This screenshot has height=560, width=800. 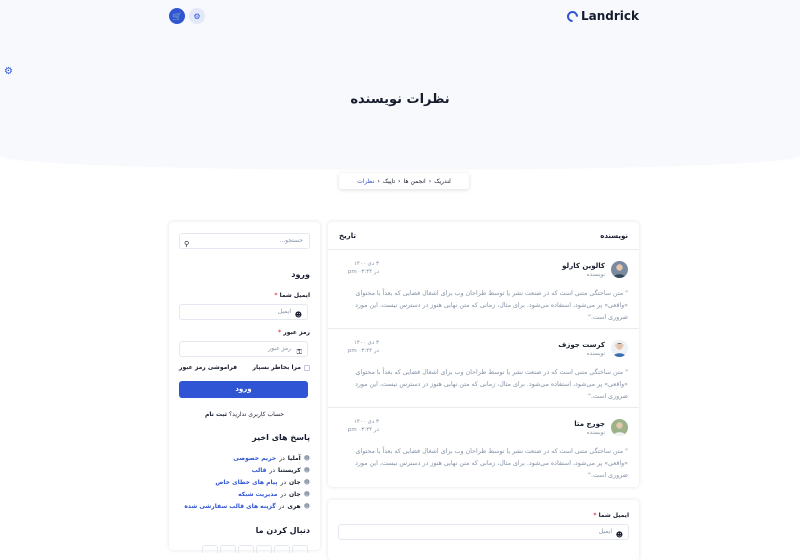 I want to click on column-date: تاریخ, so click(x=347, y=235).